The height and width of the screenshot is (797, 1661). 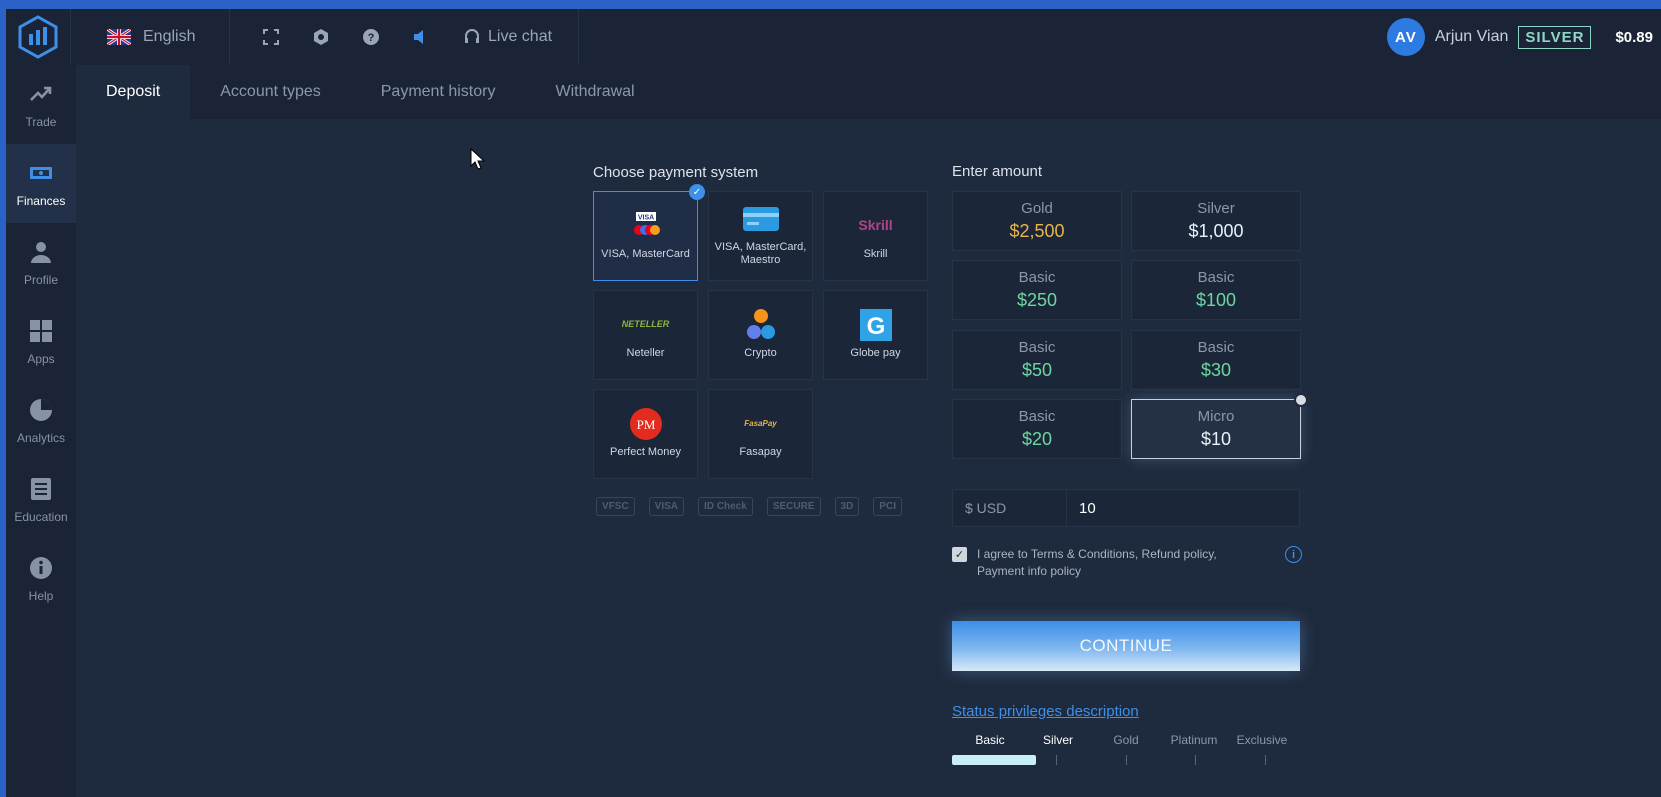 I want to click on payment-method-label: VISA, MasterCard, so click(x=645, y=253).